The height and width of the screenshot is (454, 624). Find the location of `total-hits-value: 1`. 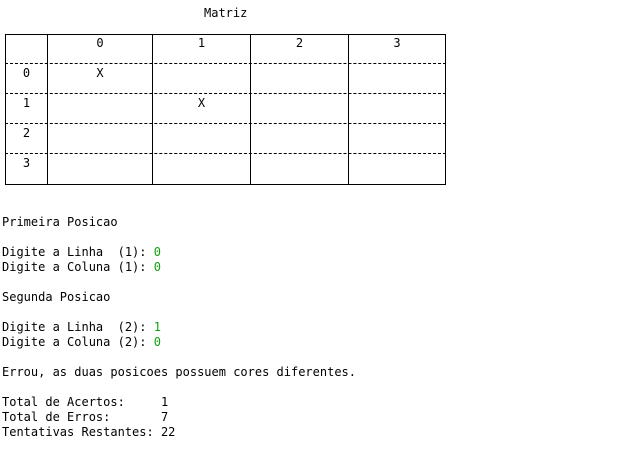

total-hits-value: 1 is located at coordinates (164, 402).